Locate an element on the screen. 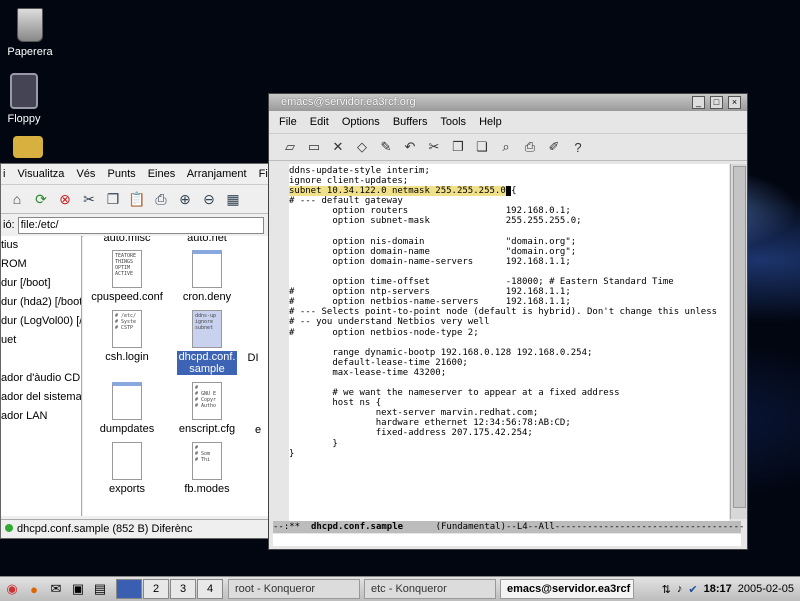 This screenshot has height=601, width=800. file-item: # # Som # Thi fb.modes is located at coordinates (207, 468).